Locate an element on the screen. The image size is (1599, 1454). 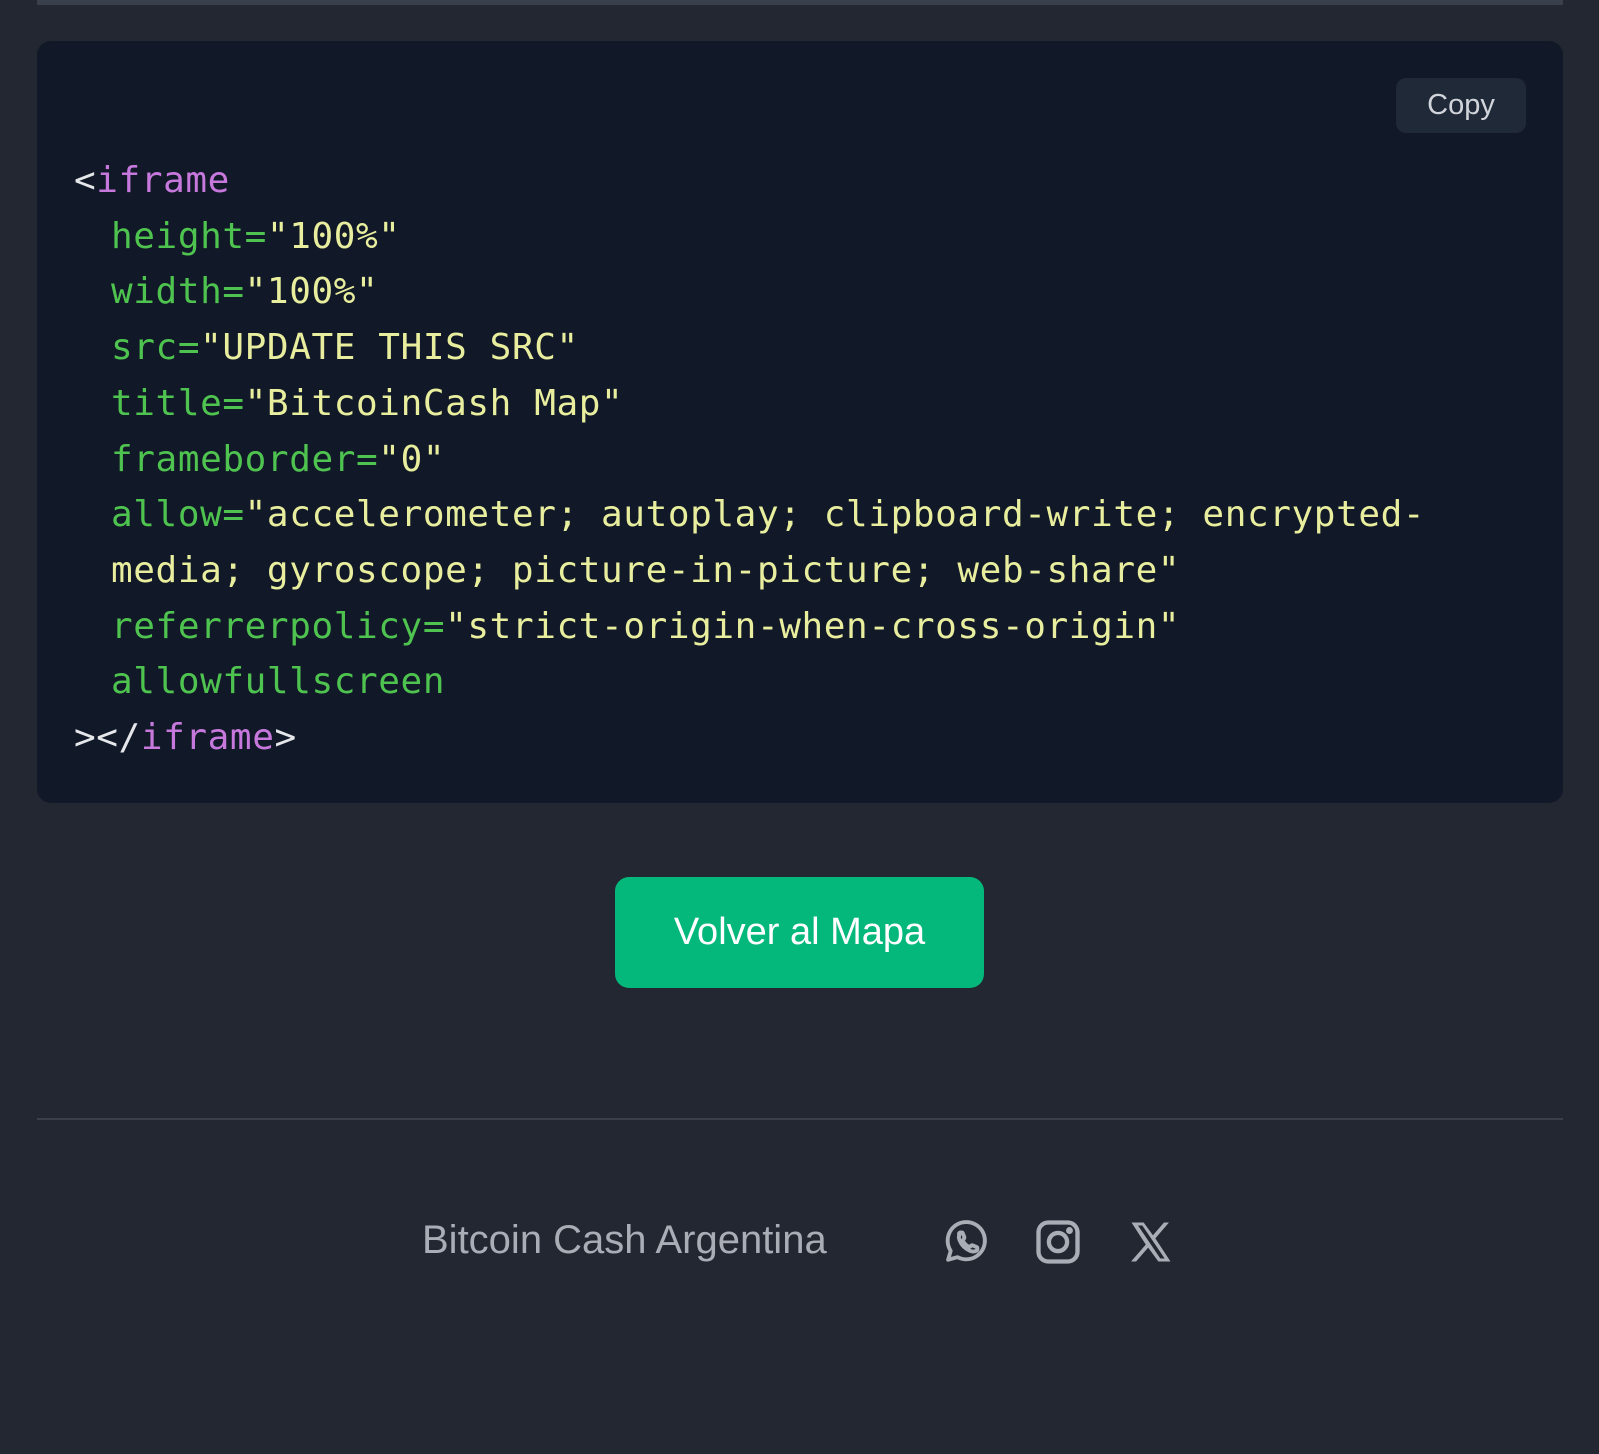
whatsapp-link is located at coordinates (965, 1242).